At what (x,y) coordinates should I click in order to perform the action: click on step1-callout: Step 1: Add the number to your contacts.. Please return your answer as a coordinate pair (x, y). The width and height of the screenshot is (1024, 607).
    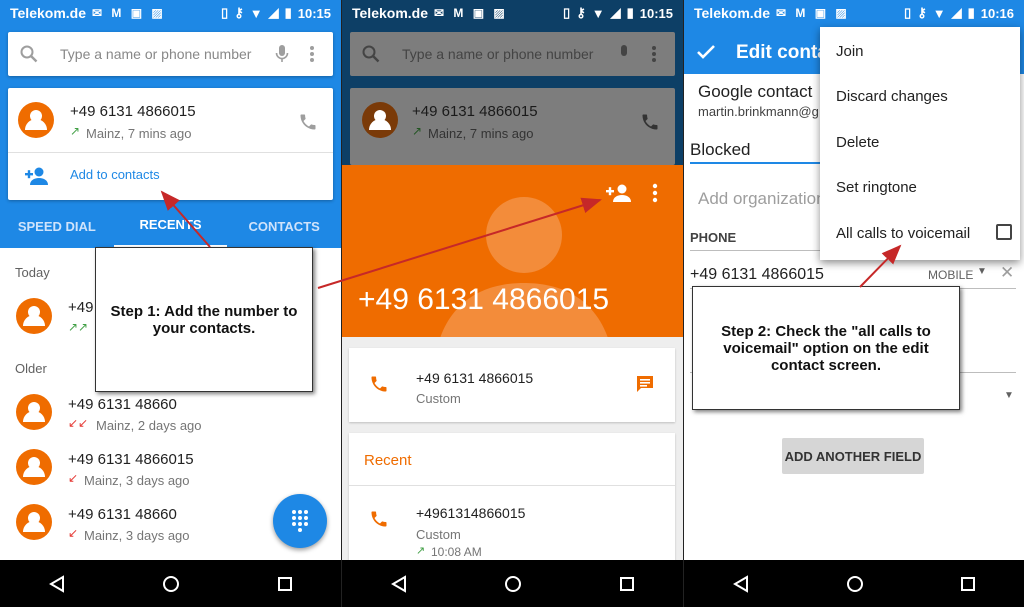
    Looking at the image, I should click on (204, 319).